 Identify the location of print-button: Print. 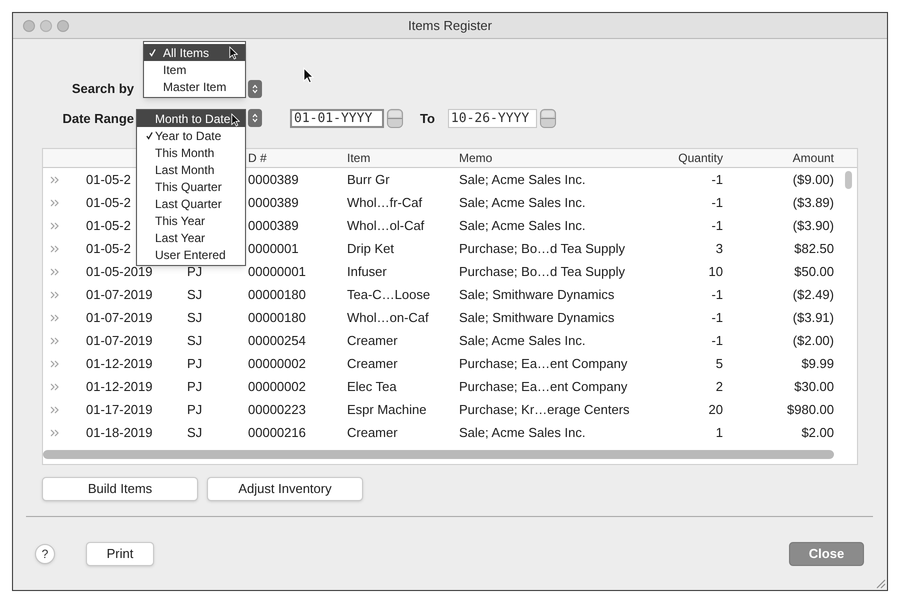
(120, 554).